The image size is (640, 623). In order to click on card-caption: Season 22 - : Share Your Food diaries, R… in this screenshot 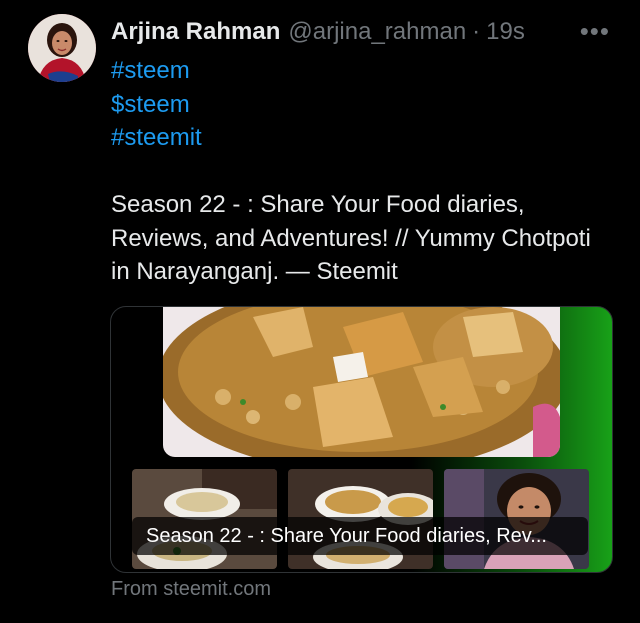, I will do `click(360, 536)`.